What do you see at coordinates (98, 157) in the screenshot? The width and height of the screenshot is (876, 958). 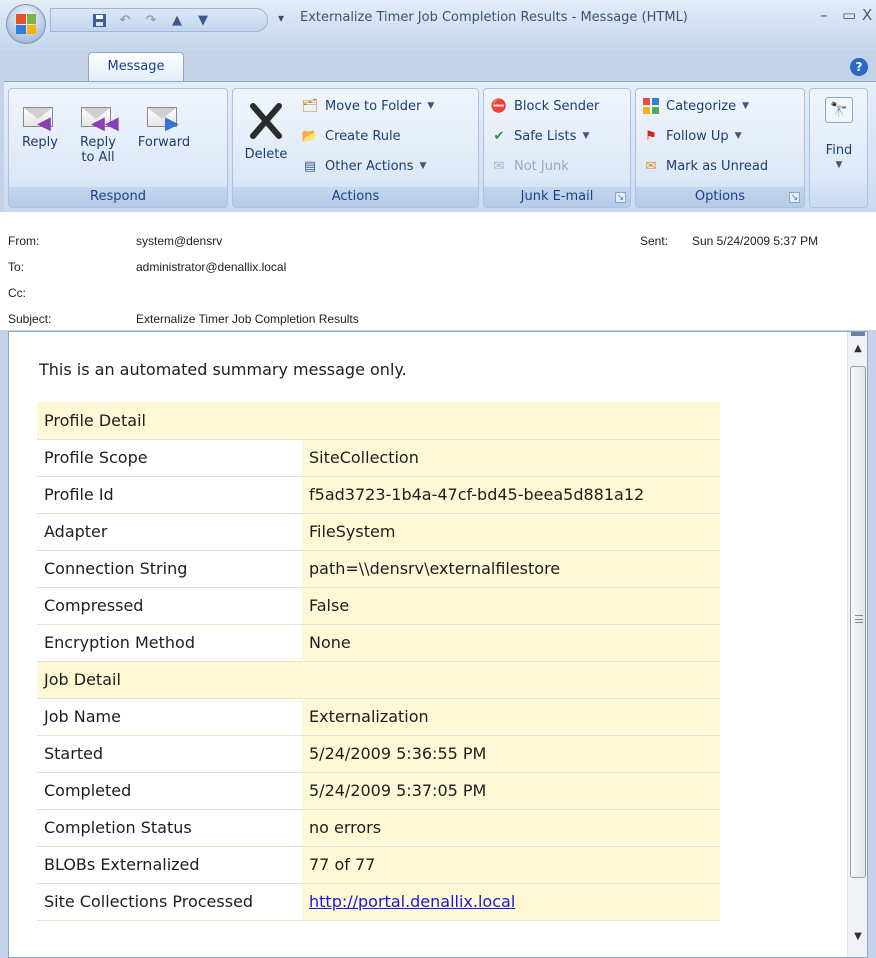 I see `reply-all-label-2: to All` at bounding box center [98, 157].